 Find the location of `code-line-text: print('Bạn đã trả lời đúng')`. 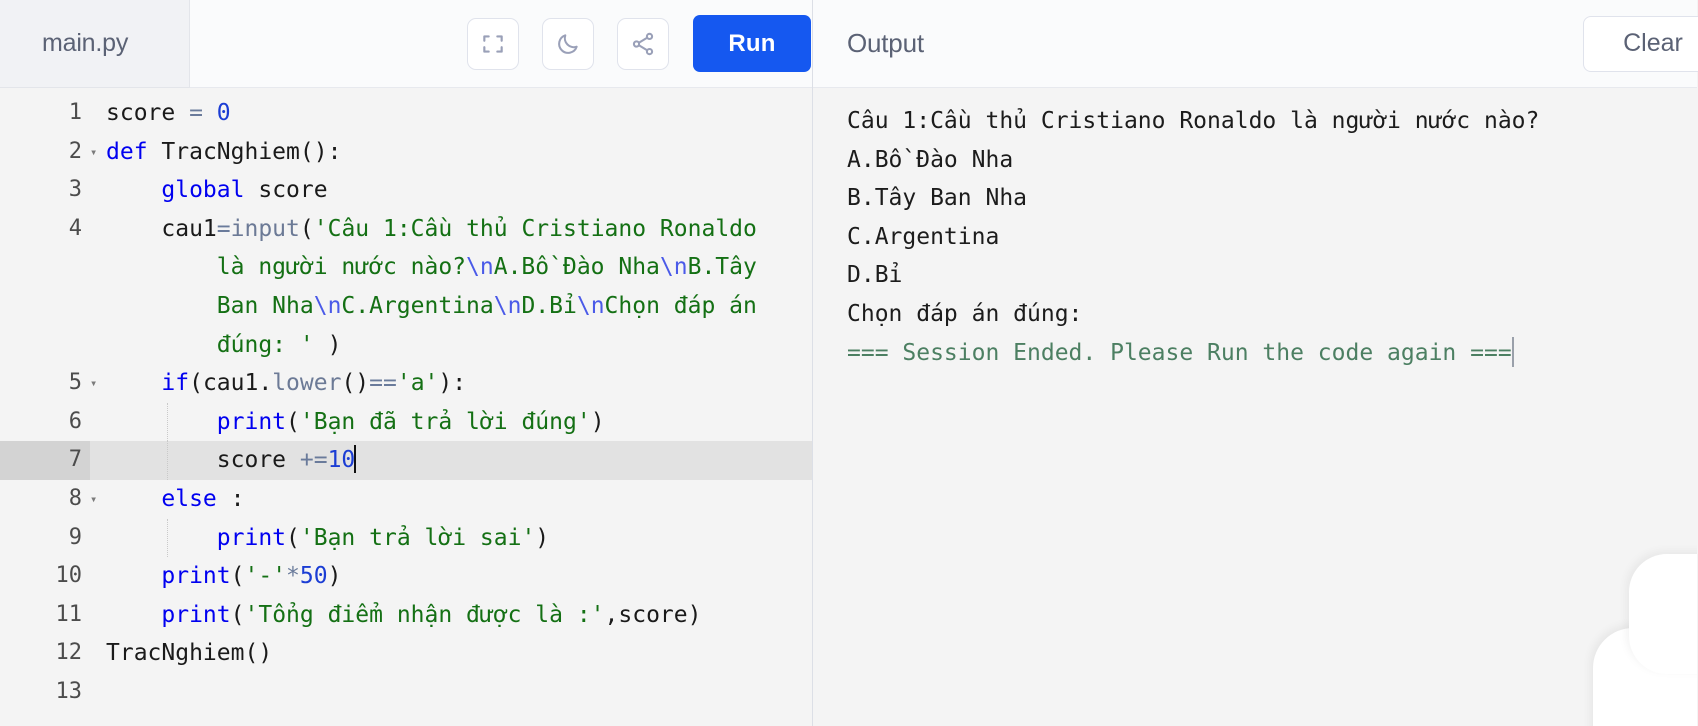

code-line-text: print('Bạn đã trả lời đúng') is located at coordinates (451, 422).